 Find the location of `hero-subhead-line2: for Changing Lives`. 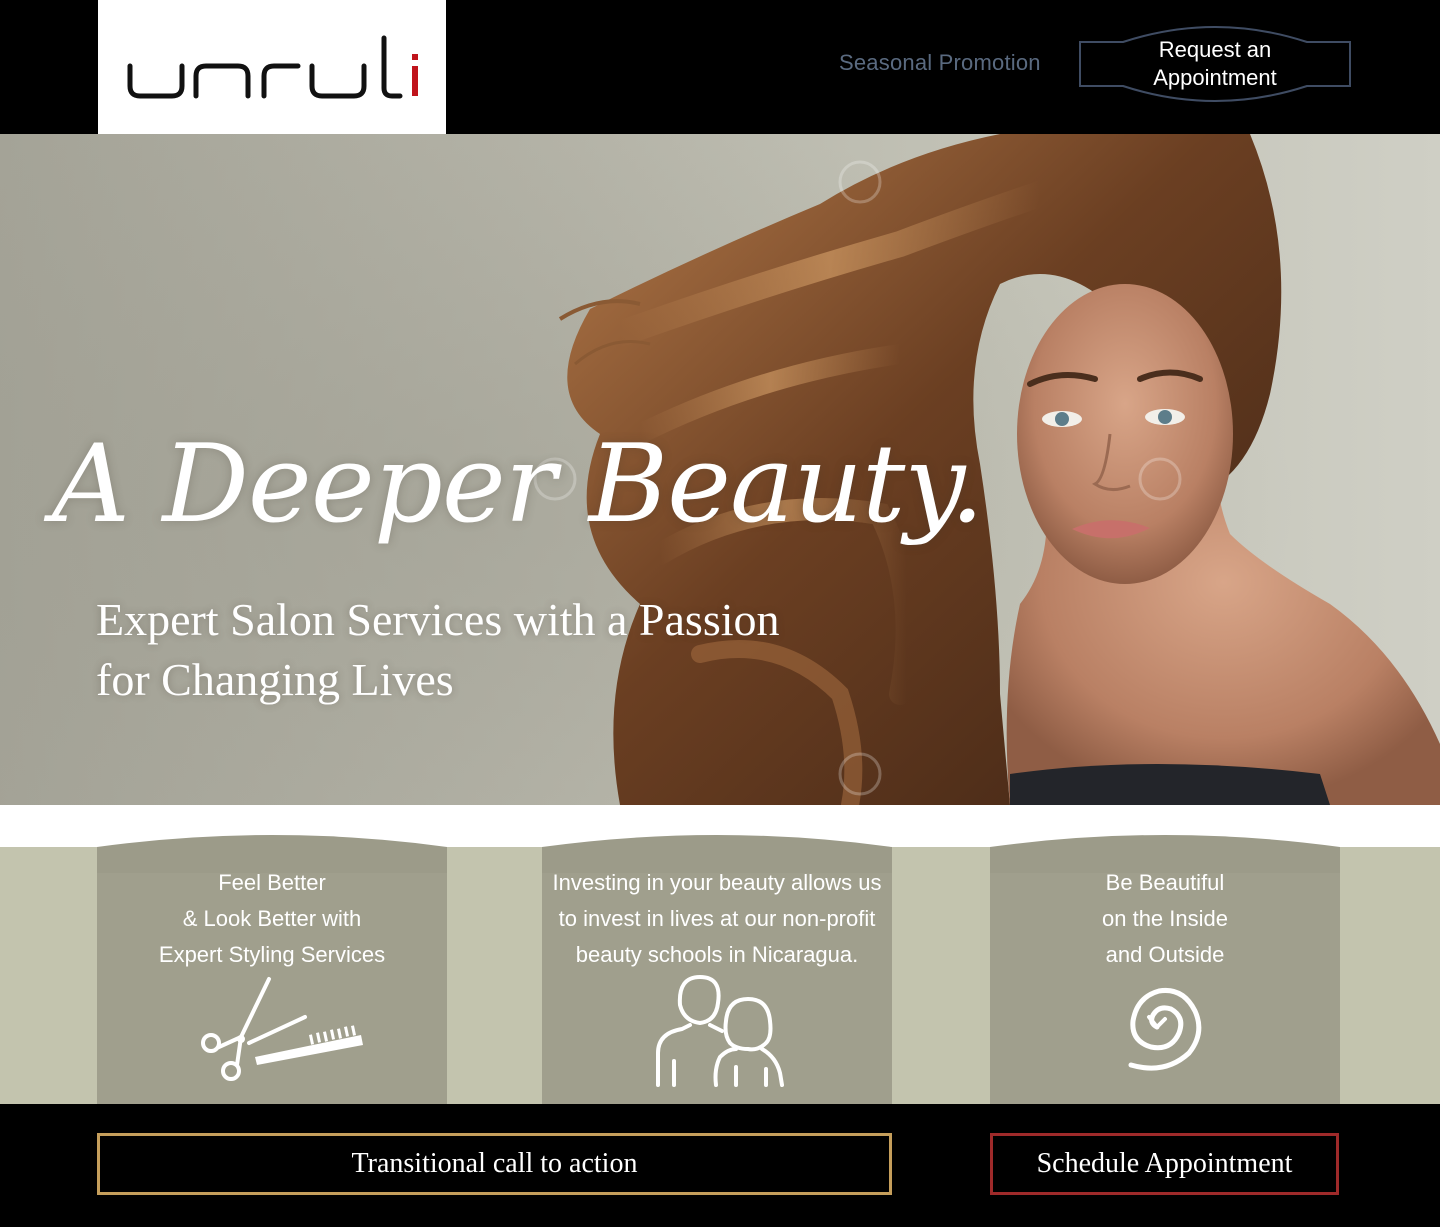

hero-subhead-line2: for Changing Lives is located at coordinates (275, 679).